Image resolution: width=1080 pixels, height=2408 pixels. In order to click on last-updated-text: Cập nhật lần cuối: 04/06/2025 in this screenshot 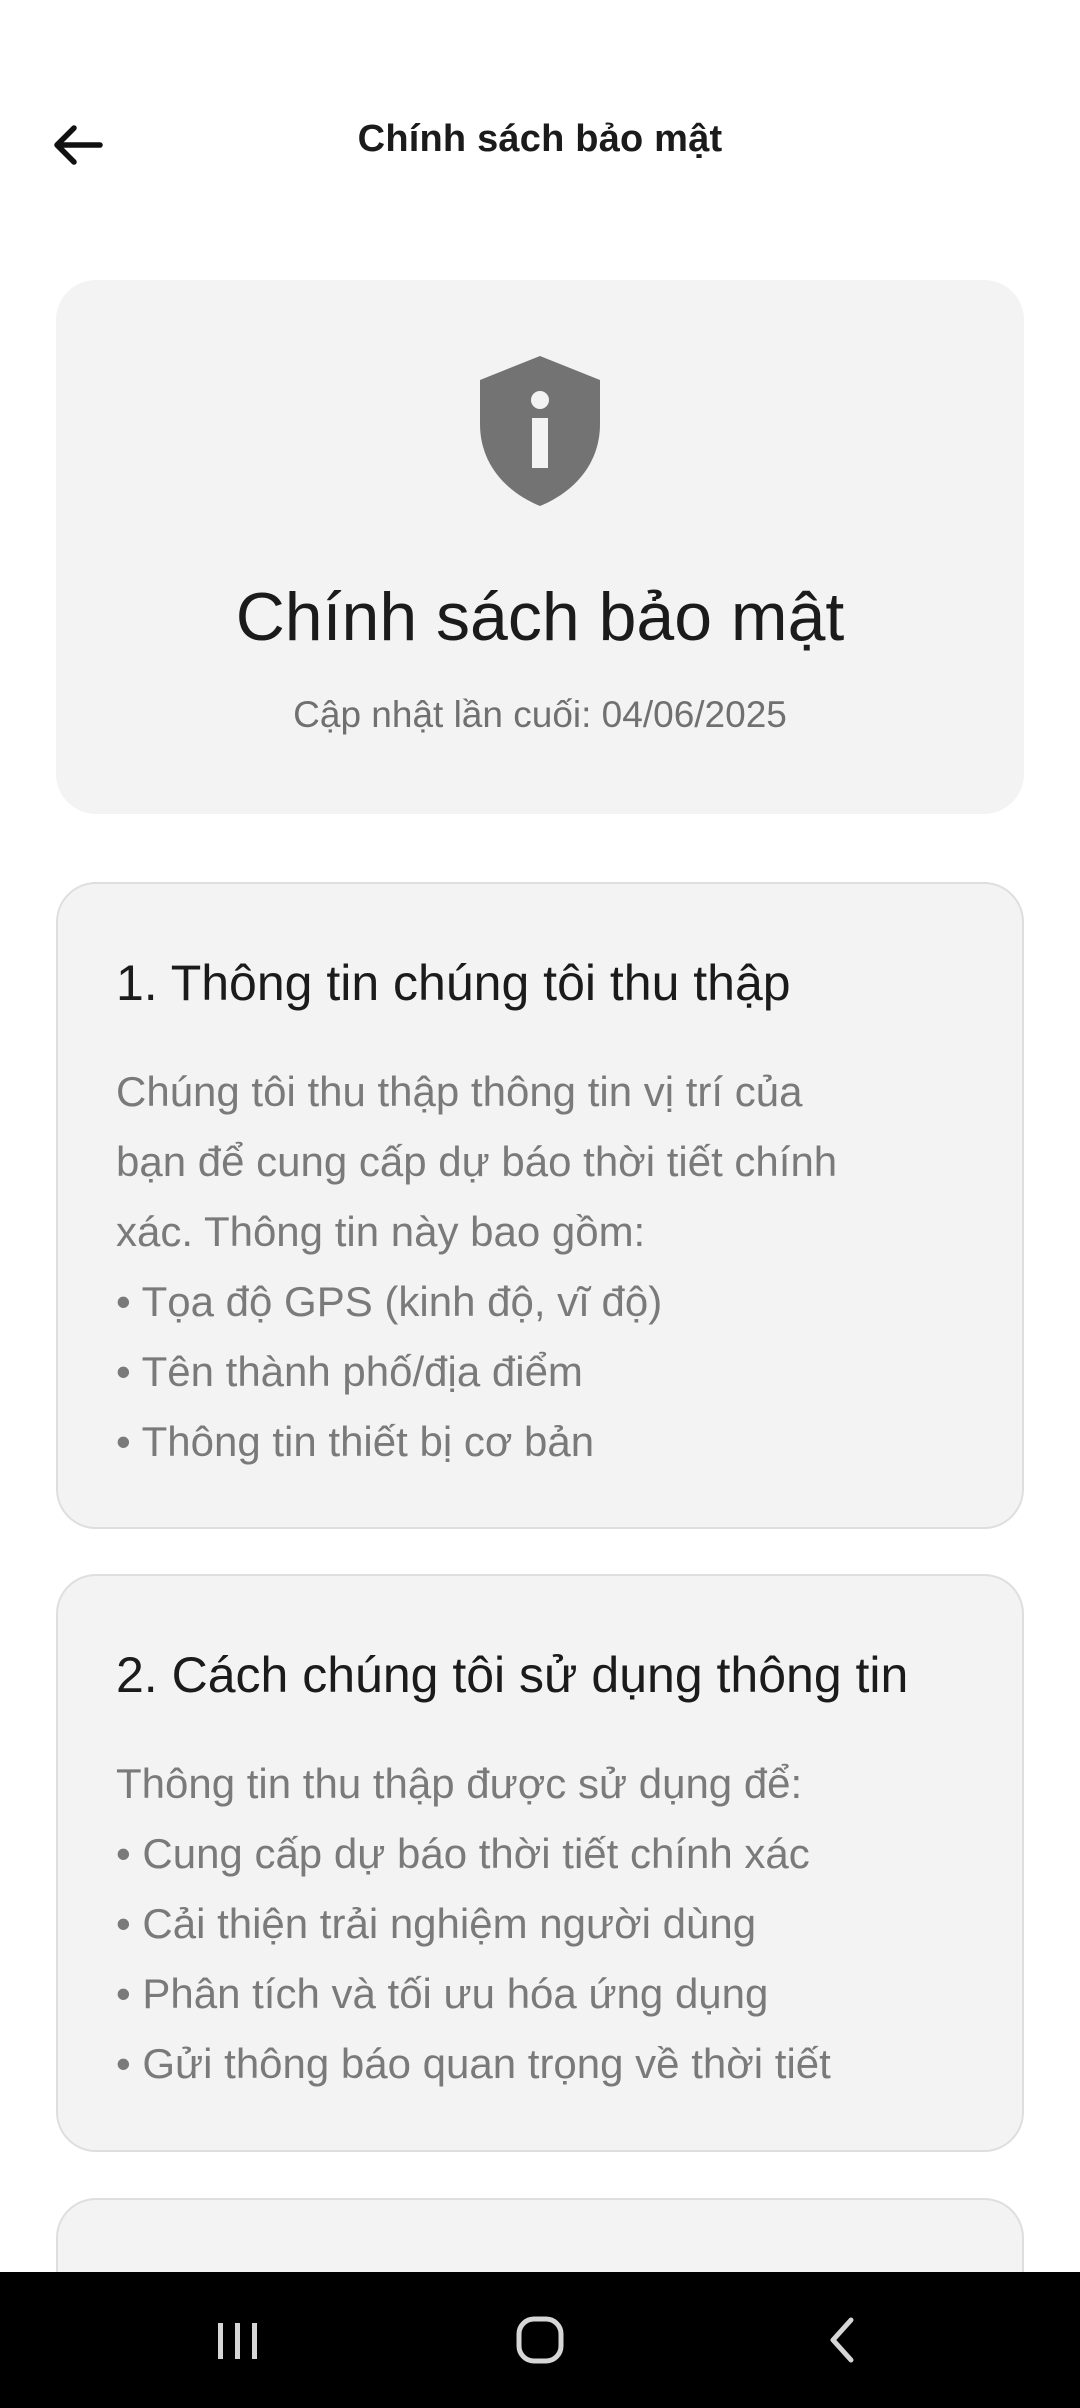, I will do `click(540, 714)`.